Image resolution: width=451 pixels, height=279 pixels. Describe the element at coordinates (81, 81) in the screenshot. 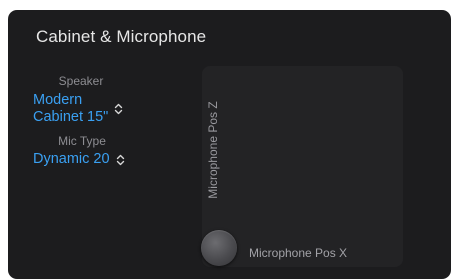

I see `speaker-label: Speaker` at that location.